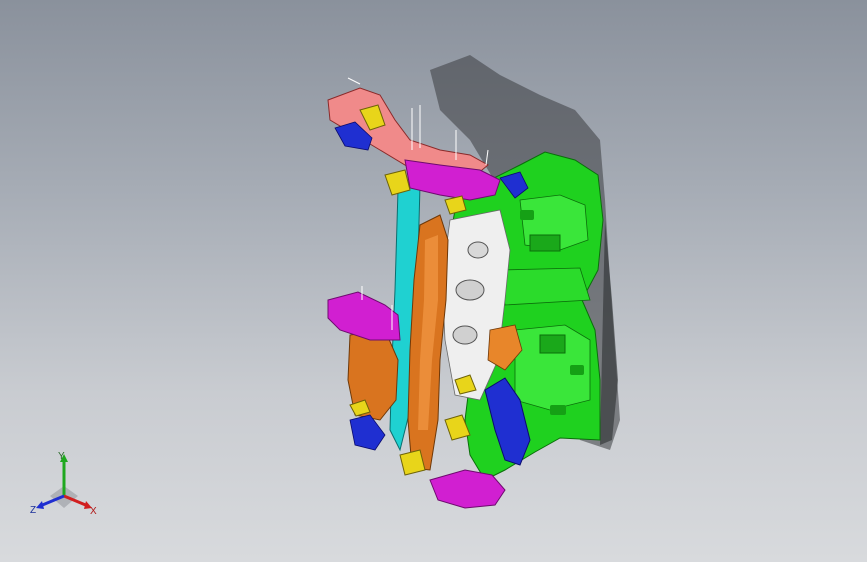 The image size is (867, 562). I want to click on triad-z-label: Z, so click(33, 510).